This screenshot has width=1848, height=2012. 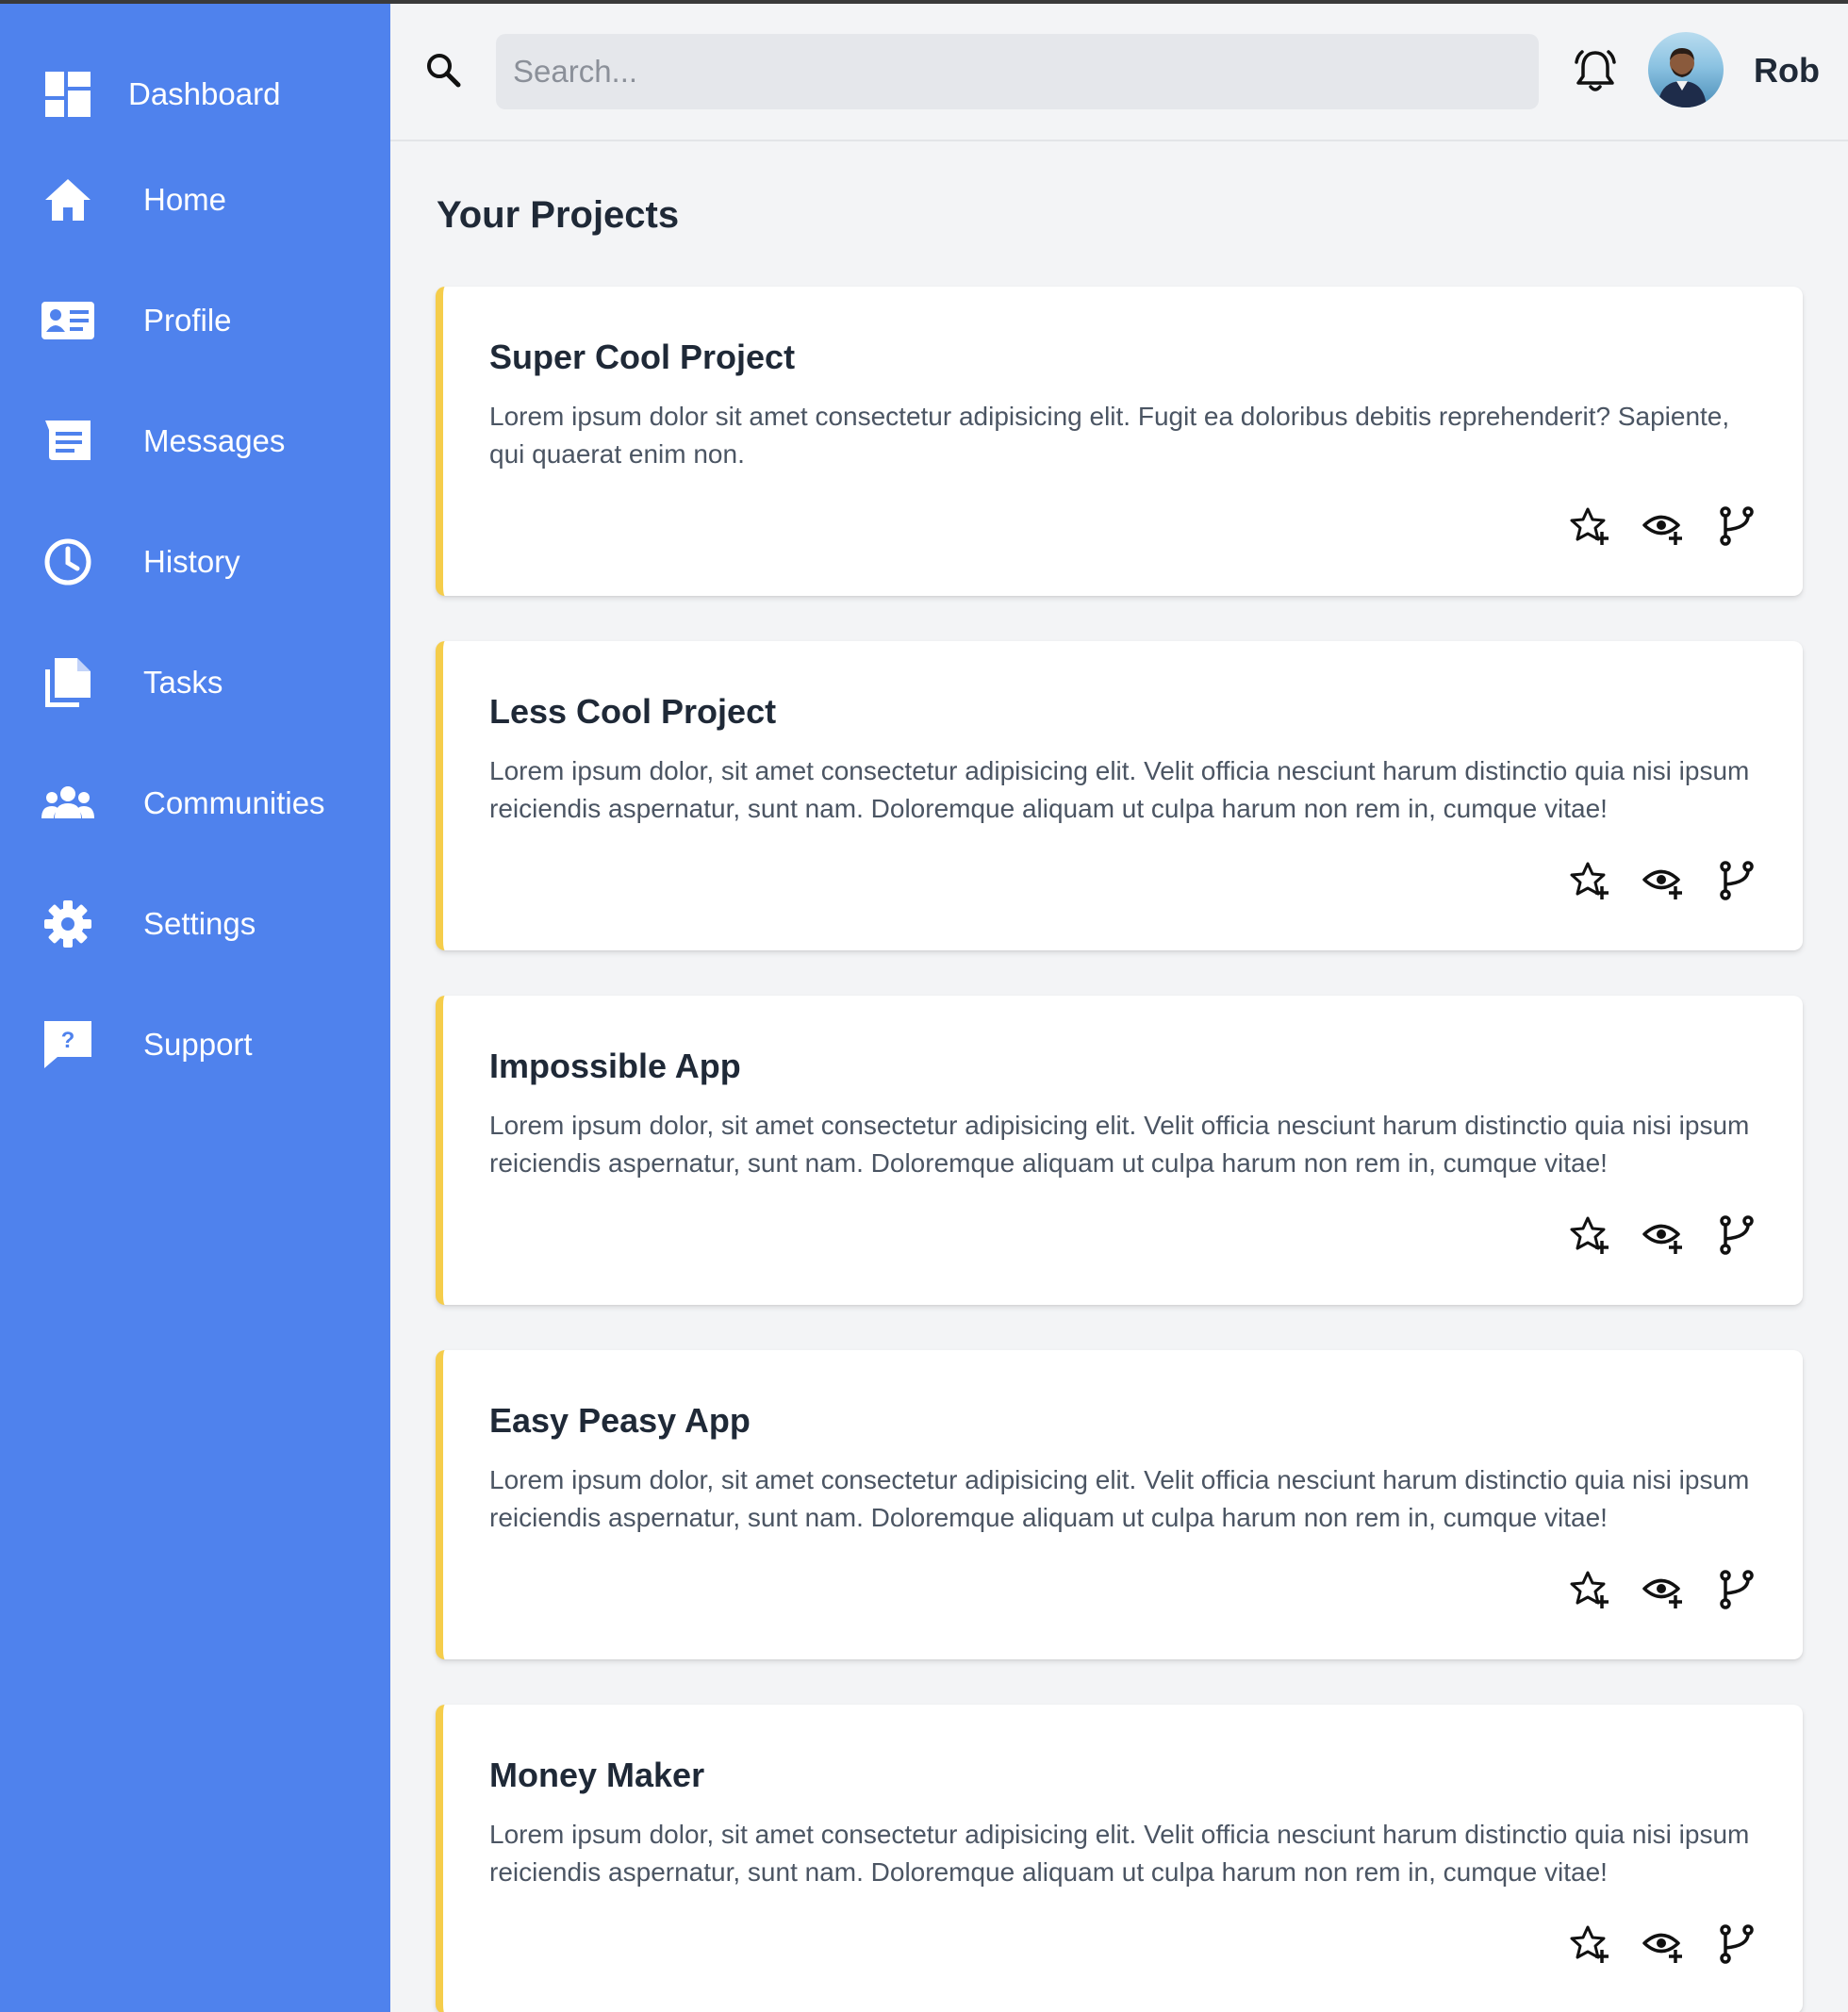 What do you see at coordinates (558, 215) in the screenshot?
I see `page-title: Your Projects` at bounding box center [558, 215].